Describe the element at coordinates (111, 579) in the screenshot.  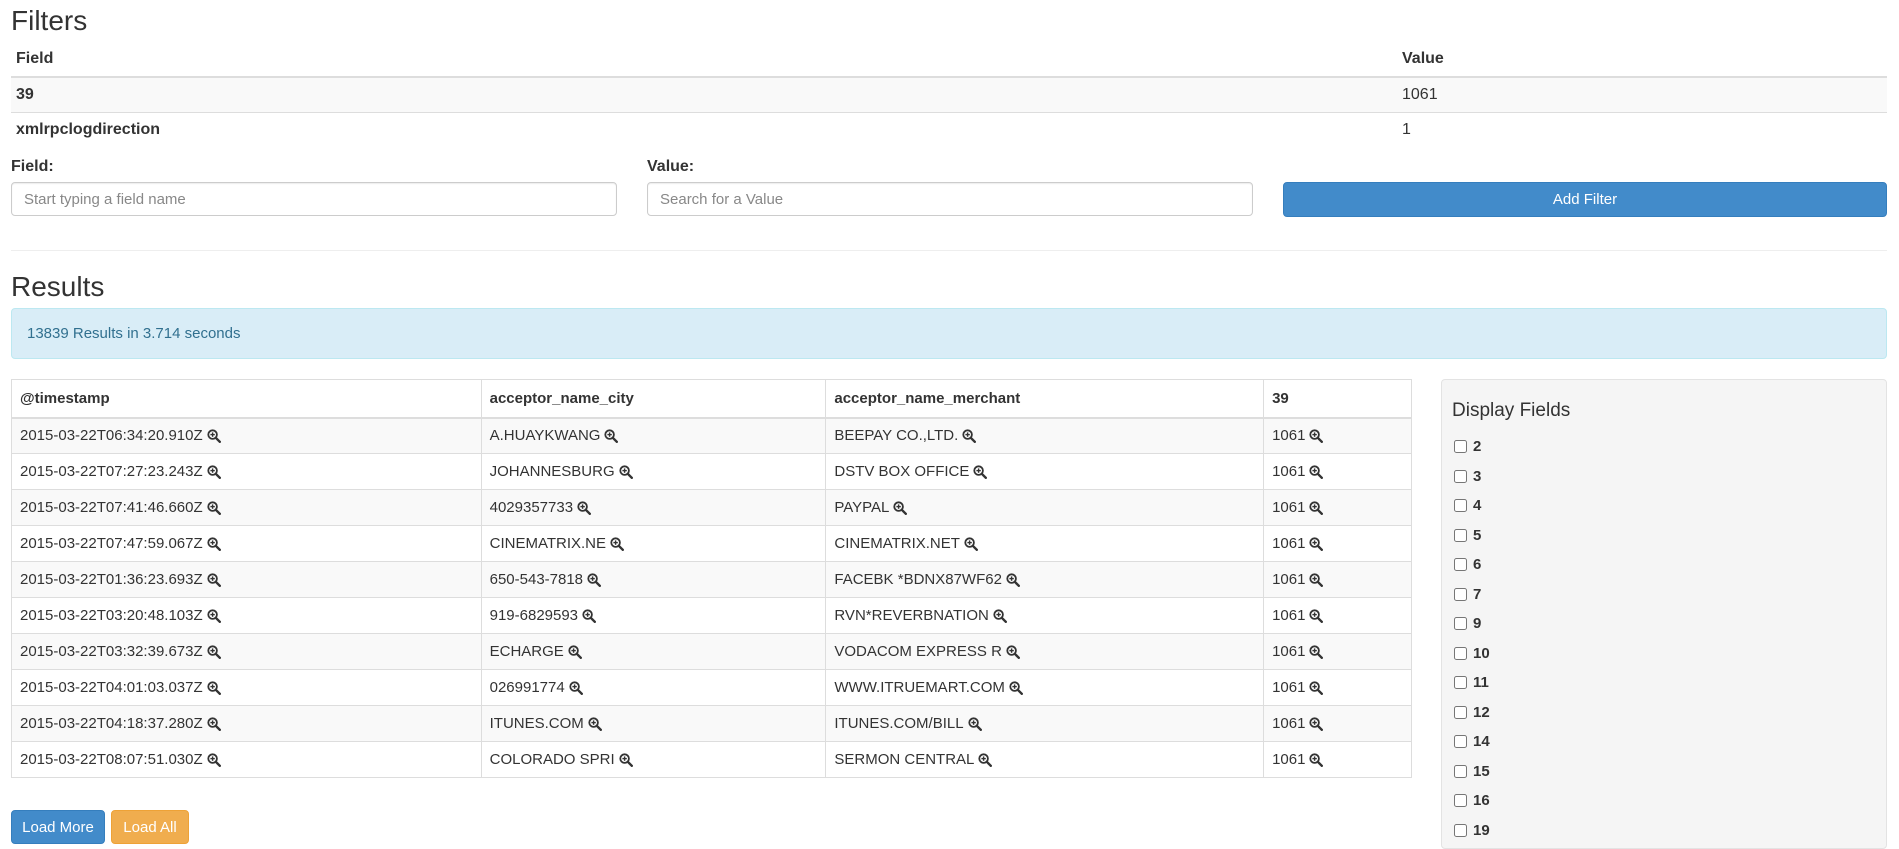
I see `cell-text: 2015-03-22T01:36:23.693Z` at that location.